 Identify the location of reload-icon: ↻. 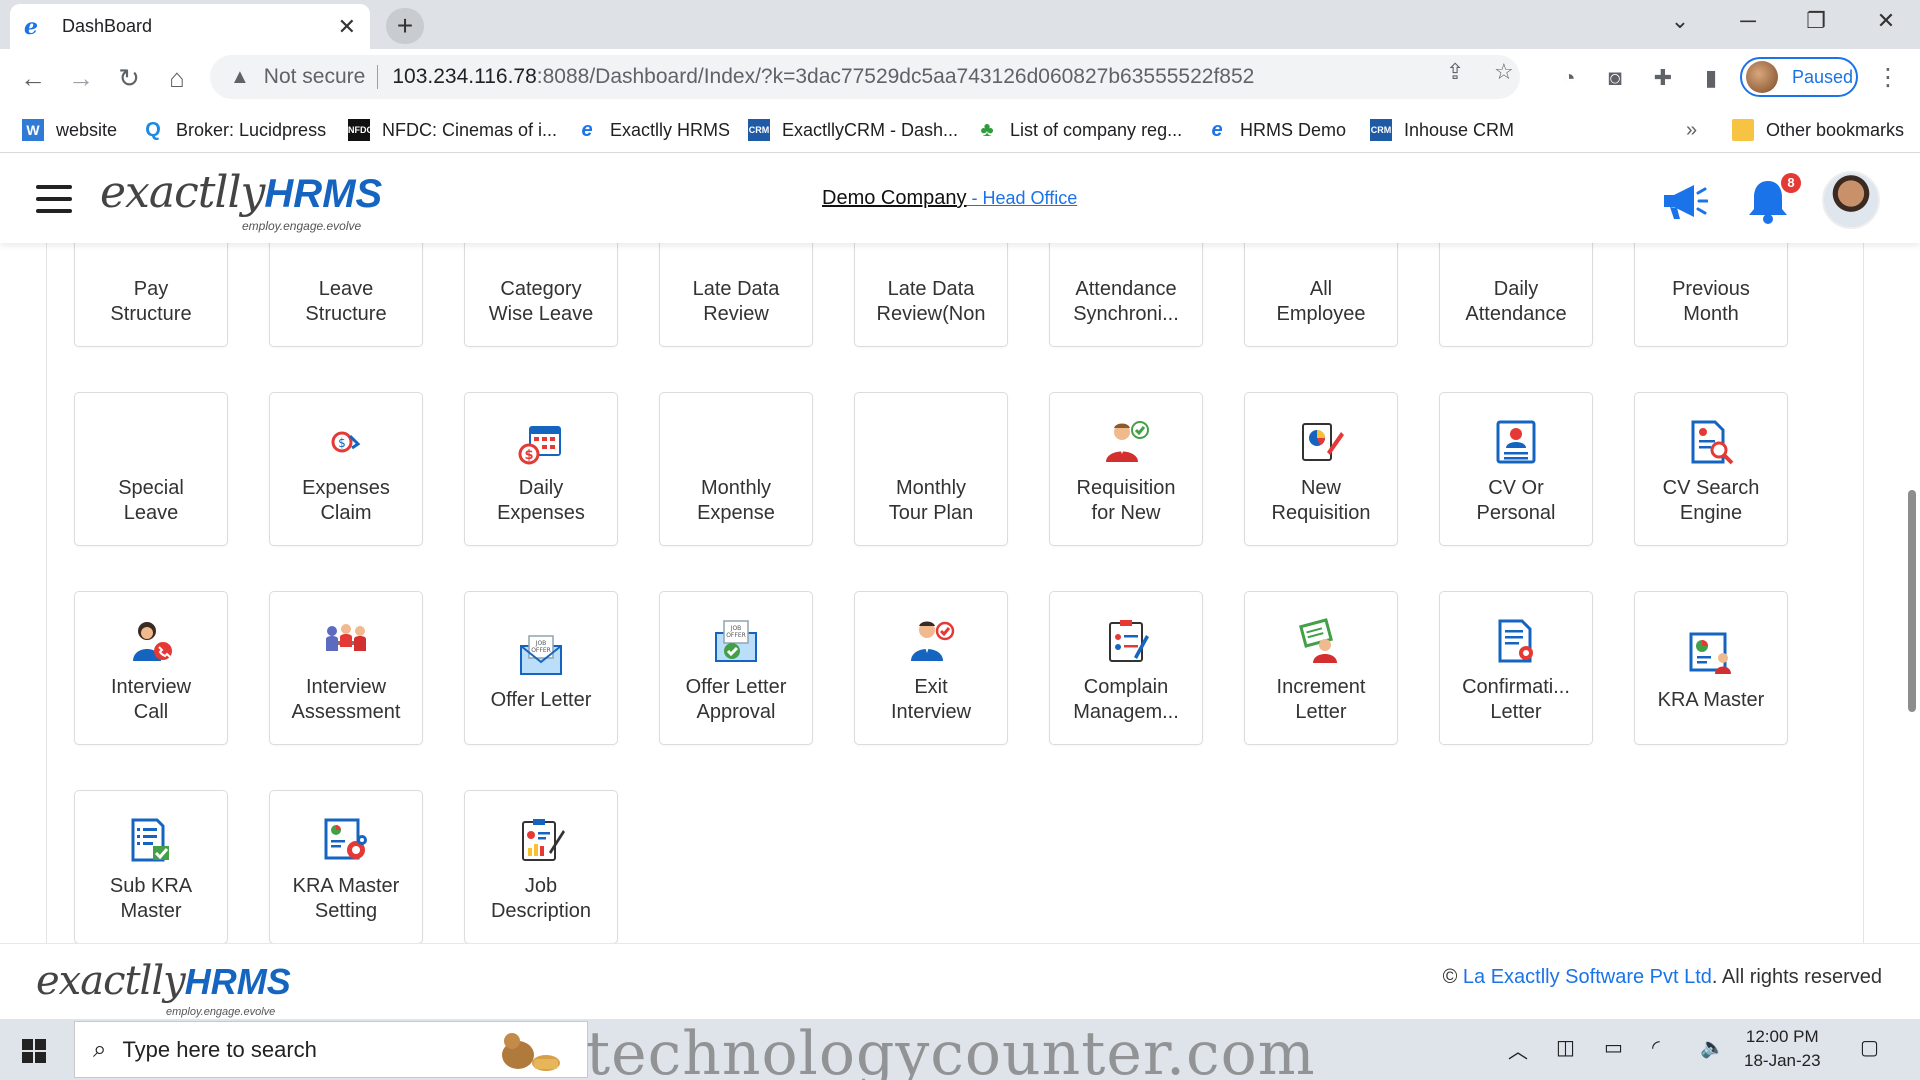
(129, 78).